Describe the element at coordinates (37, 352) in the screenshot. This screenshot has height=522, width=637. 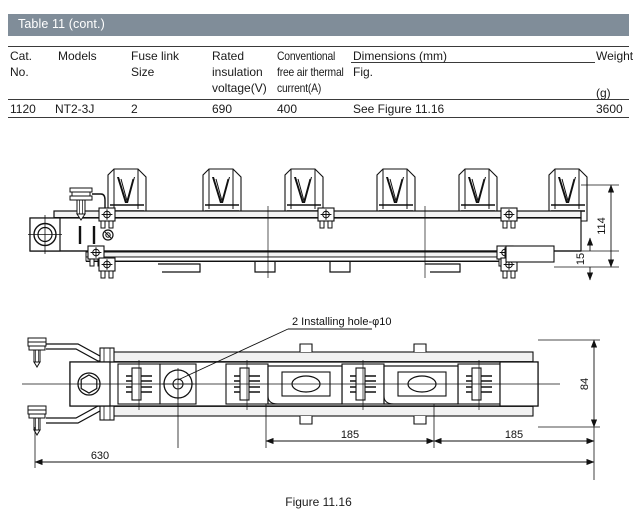
I see `plan-bolt-upper` at that location.